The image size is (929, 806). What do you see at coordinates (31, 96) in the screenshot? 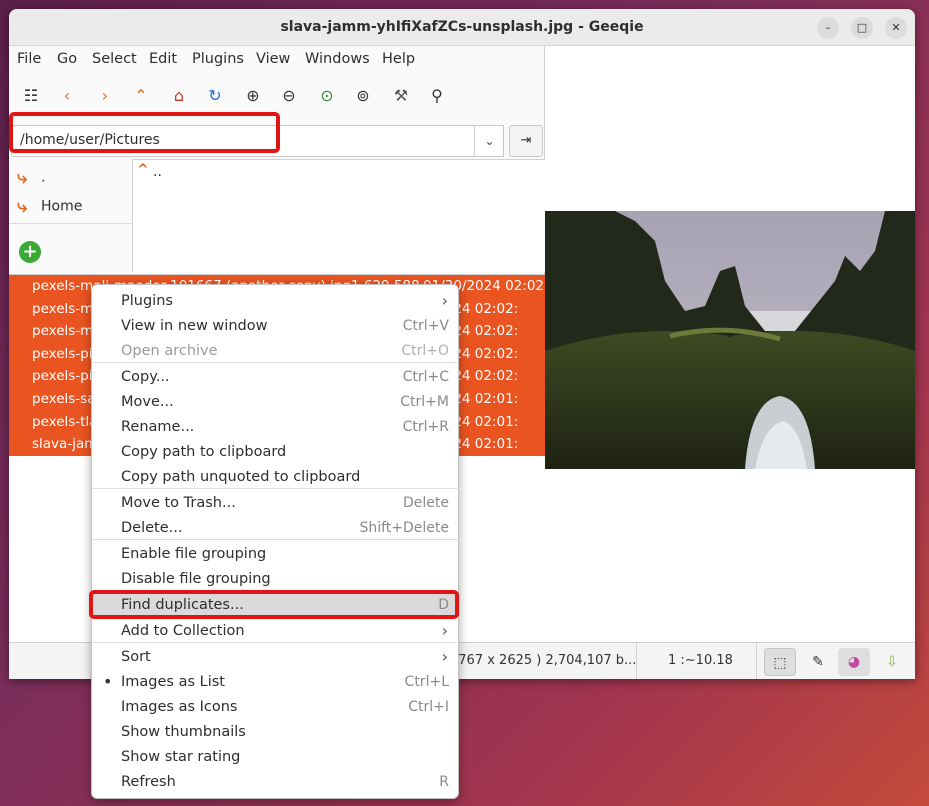
I see `thumbnails-icon: ☷` at bounding box center [31, 96].